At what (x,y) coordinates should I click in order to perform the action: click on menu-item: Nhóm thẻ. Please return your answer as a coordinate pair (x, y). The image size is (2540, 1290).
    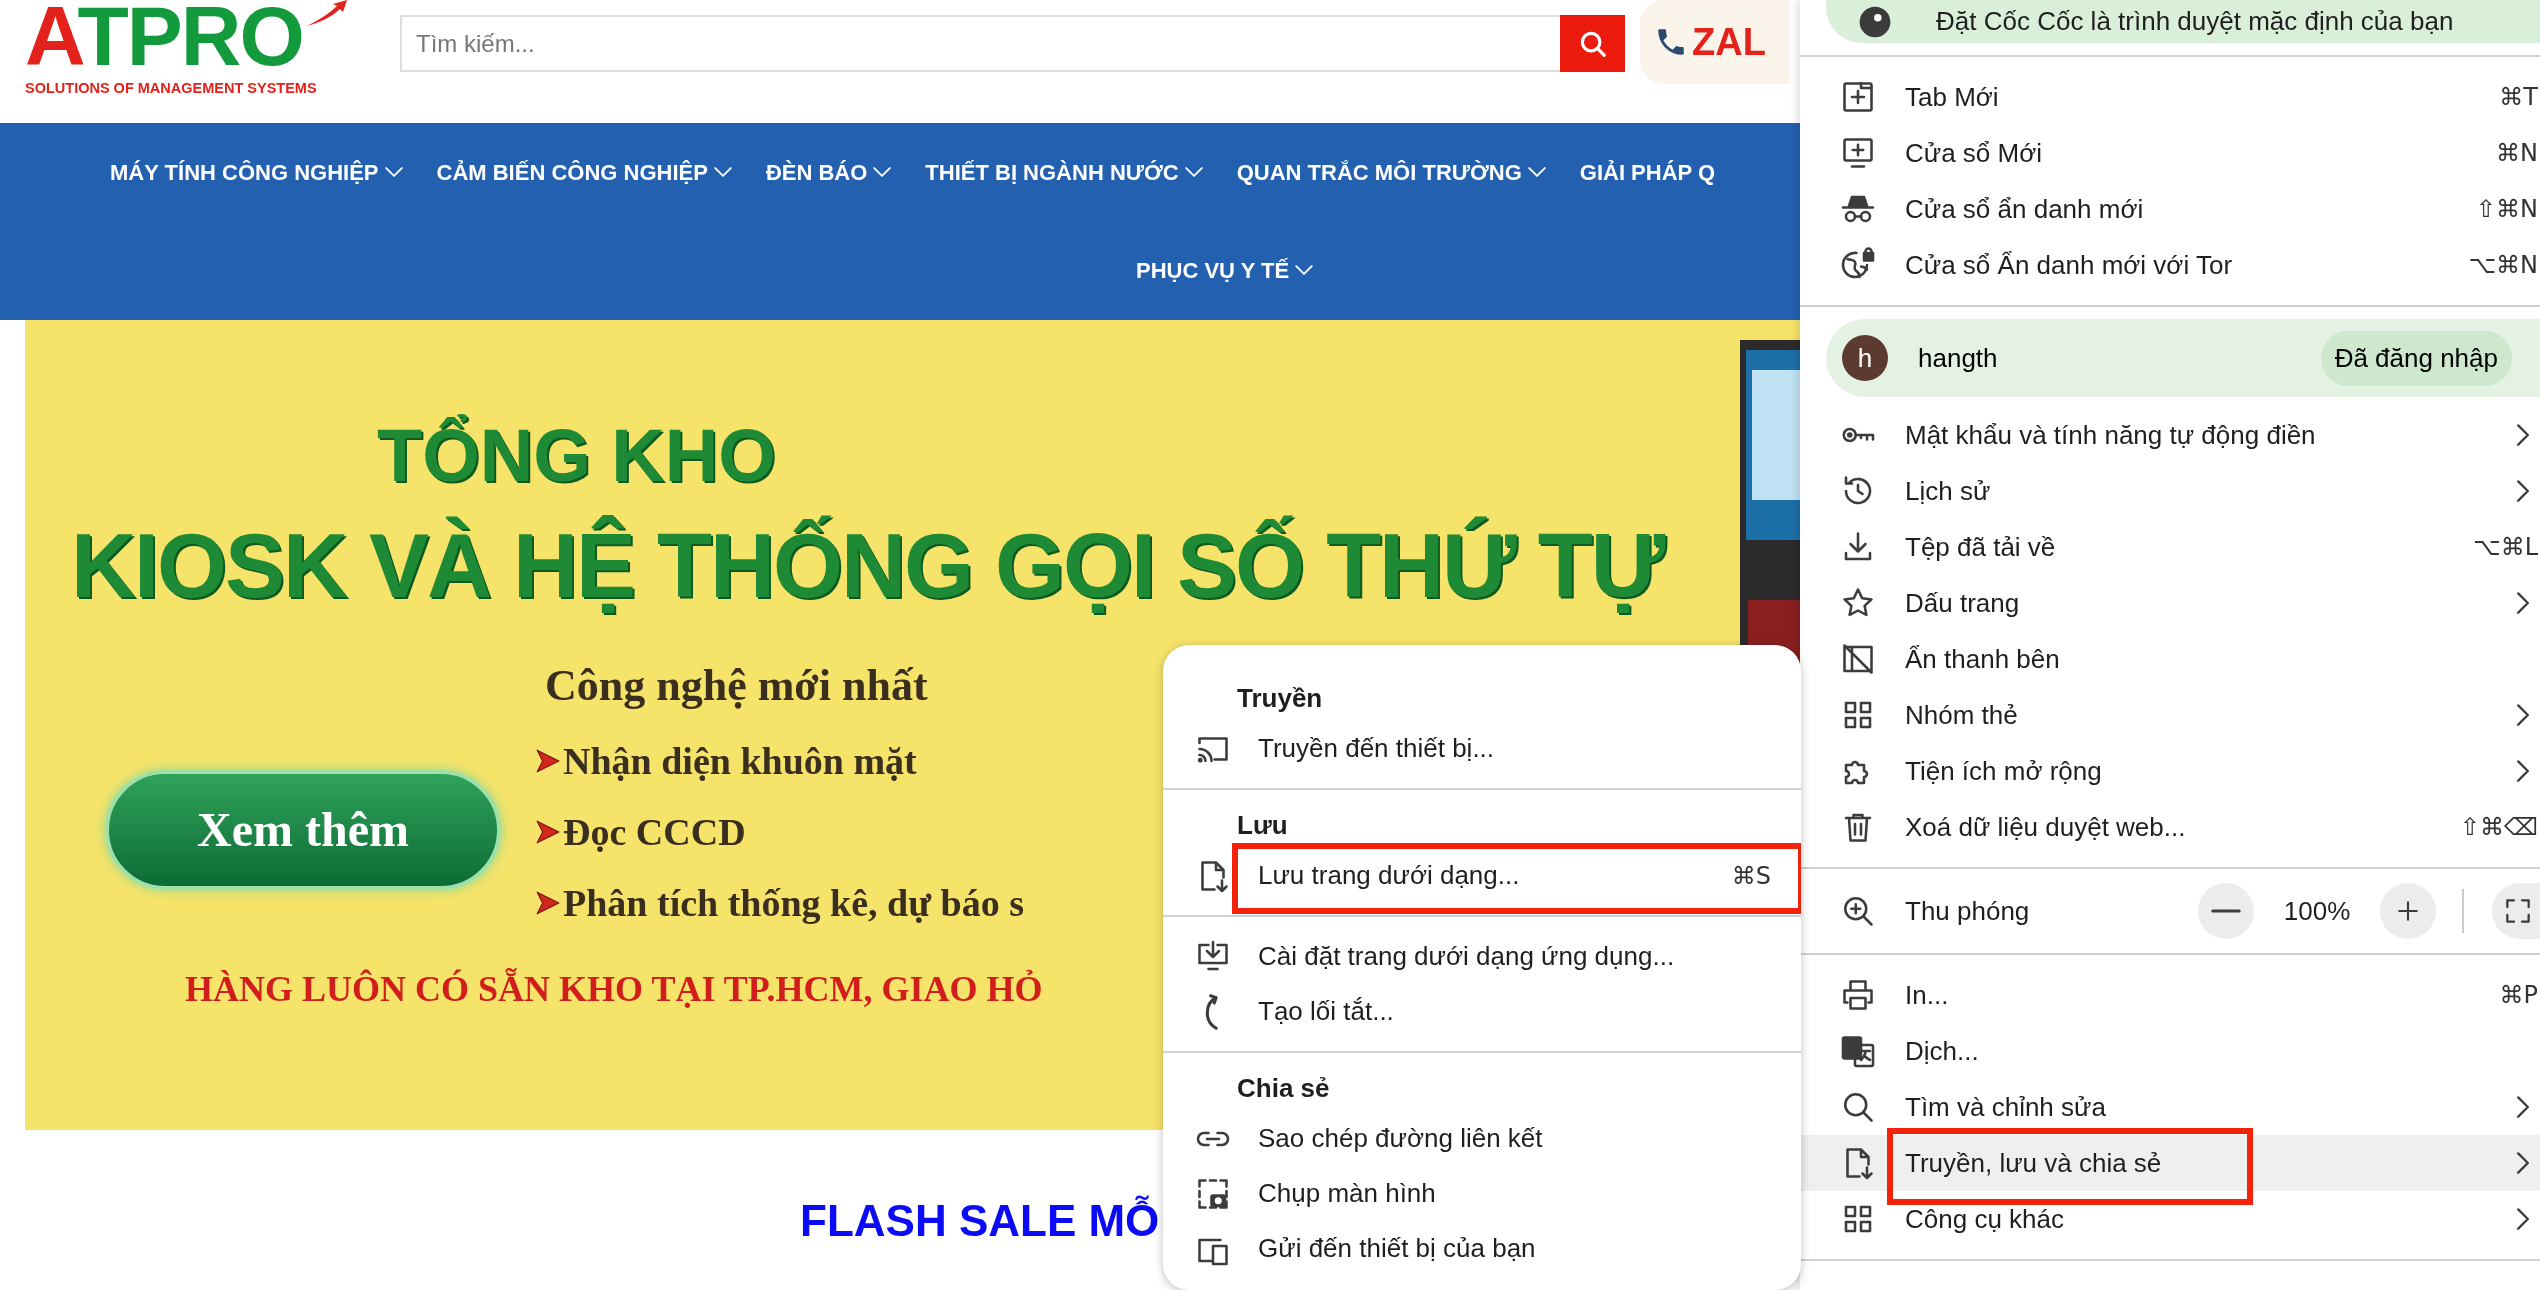
    Looking at the image, I should click on (2170, 715).